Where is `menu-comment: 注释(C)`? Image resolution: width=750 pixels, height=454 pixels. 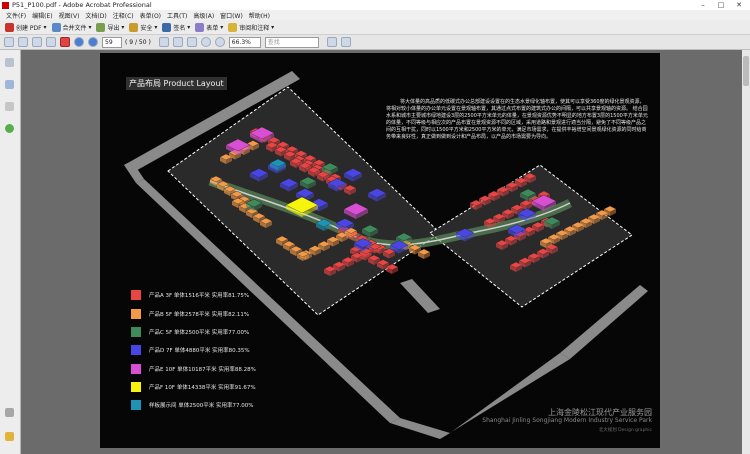 menu-comment: 注释(C) is located at coordinates (123, 15).